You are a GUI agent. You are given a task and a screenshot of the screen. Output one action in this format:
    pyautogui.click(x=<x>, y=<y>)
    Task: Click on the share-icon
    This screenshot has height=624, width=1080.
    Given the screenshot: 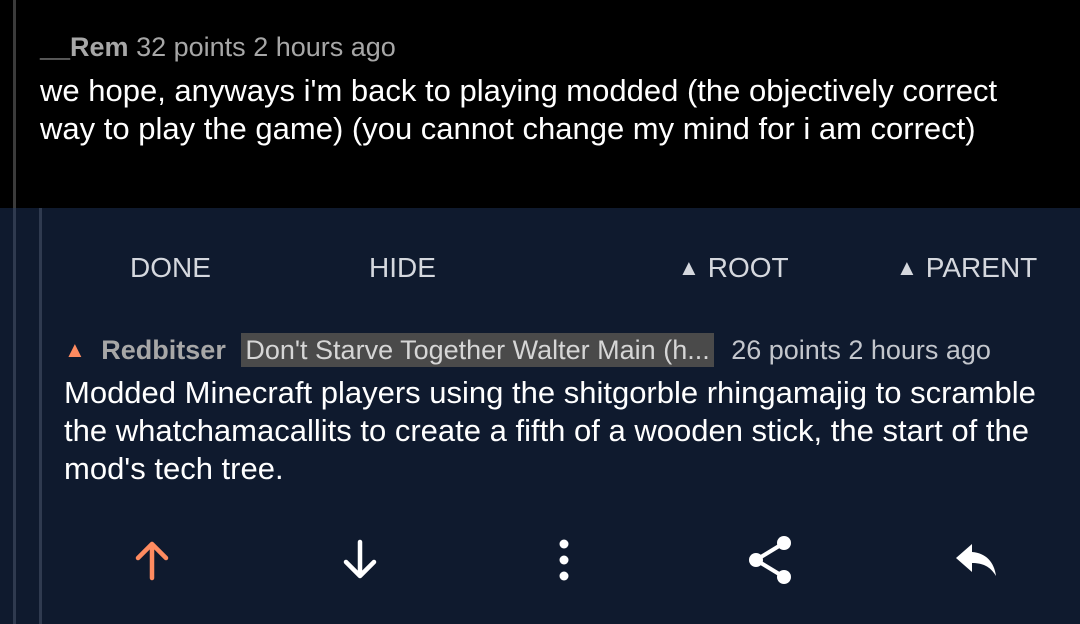 What is the action you would take?
    pyautogui.click(x=770, y=560)
    